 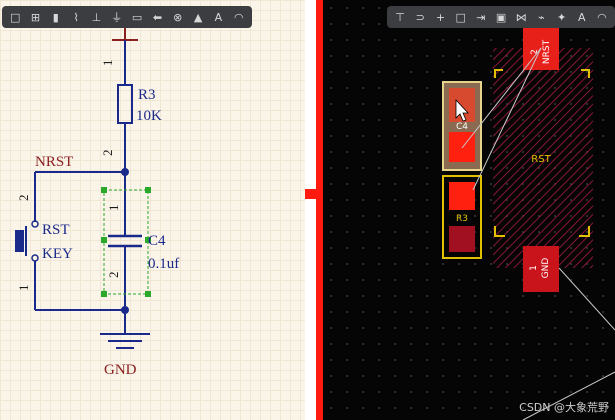 What do you see at coordinates (56, 17) in the screenshot?
I see `bus-icon: ▮` at bounding box center [56, 17].